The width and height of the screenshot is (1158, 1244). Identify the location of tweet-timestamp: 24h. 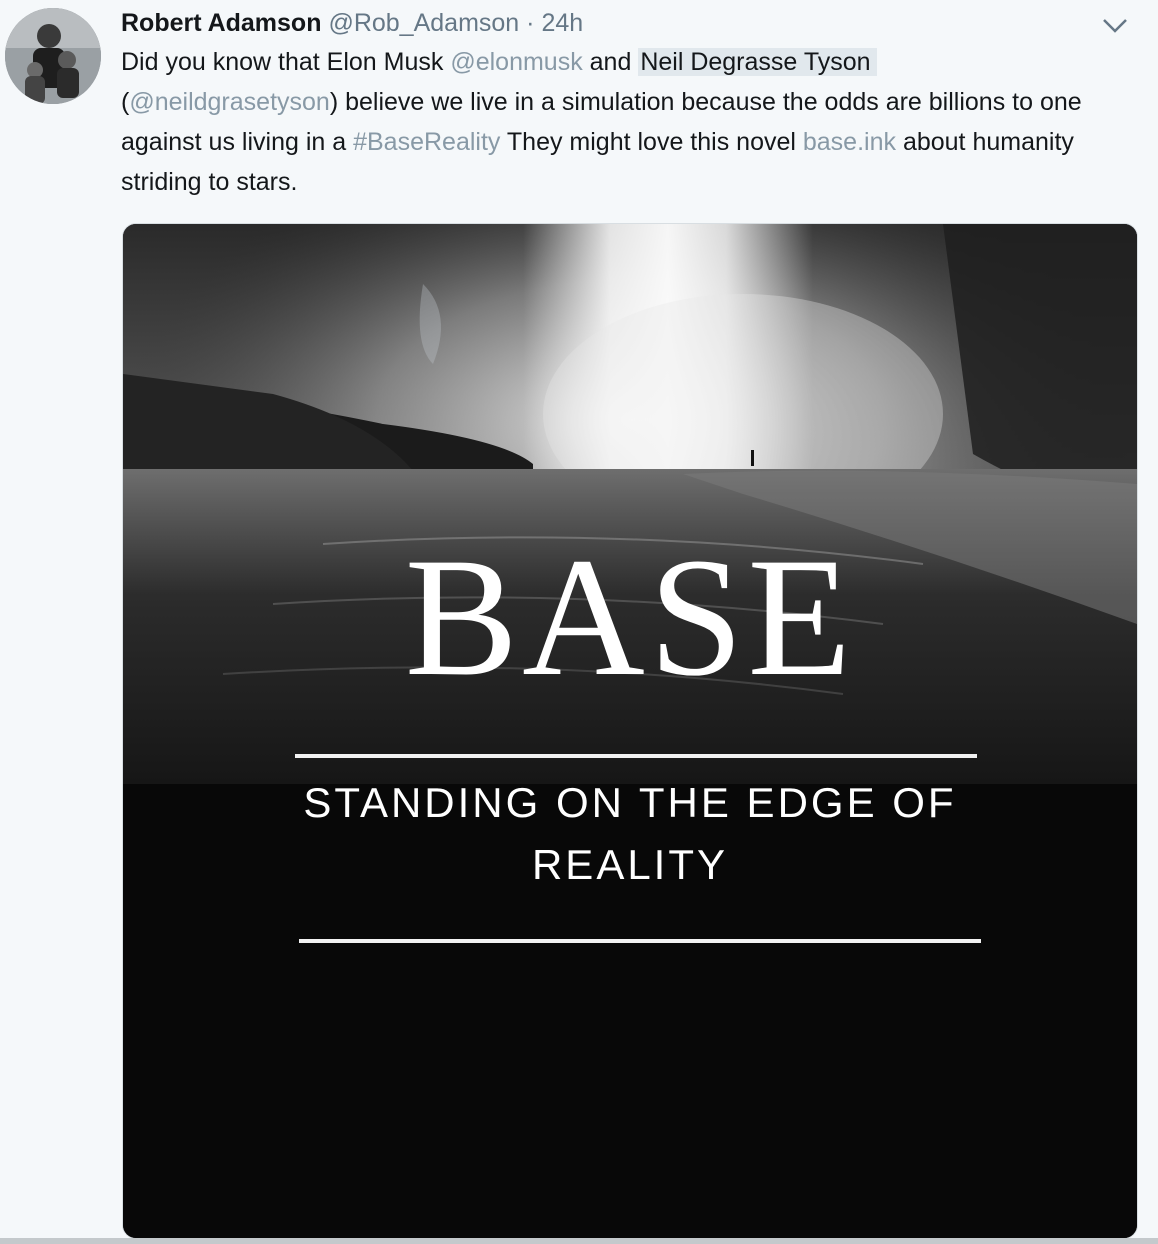
(562, 23).